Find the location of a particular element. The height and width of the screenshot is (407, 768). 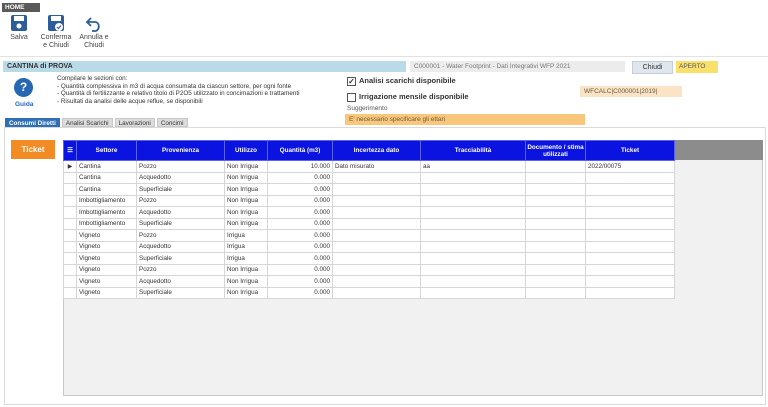

save-button: Salva is located at coordinates (19, 28).